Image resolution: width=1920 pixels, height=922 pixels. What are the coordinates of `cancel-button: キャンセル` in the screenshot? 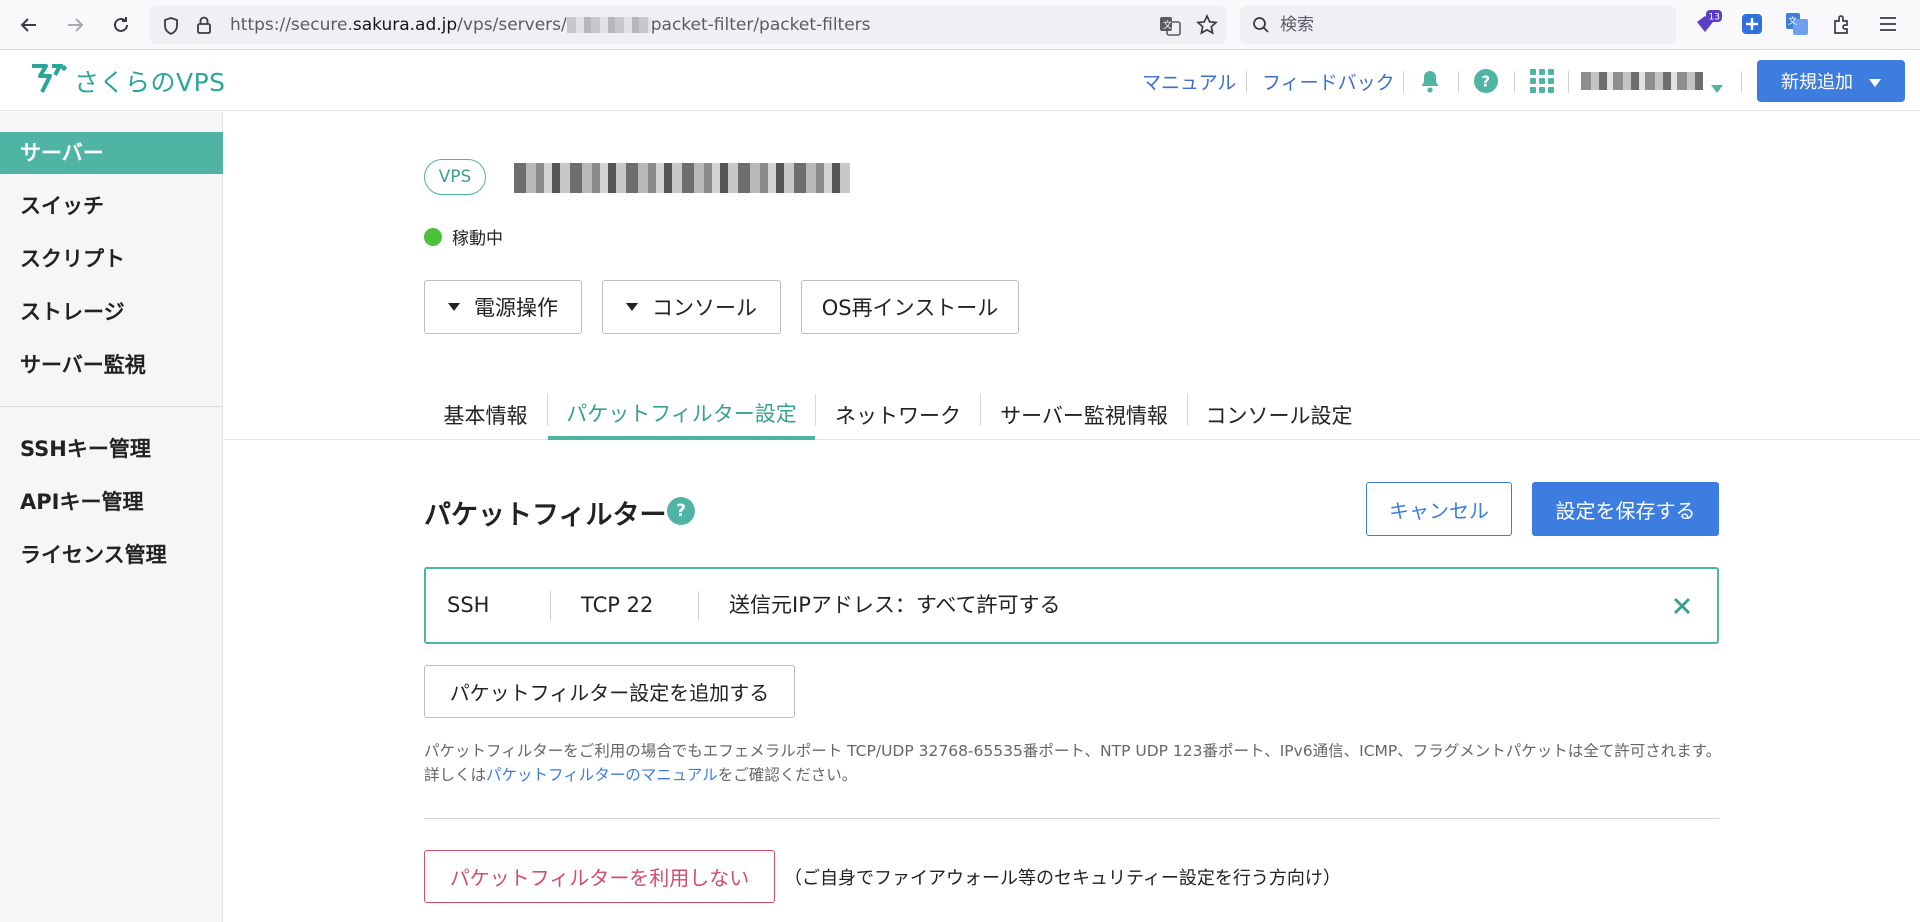 It's located at (1439, 509).